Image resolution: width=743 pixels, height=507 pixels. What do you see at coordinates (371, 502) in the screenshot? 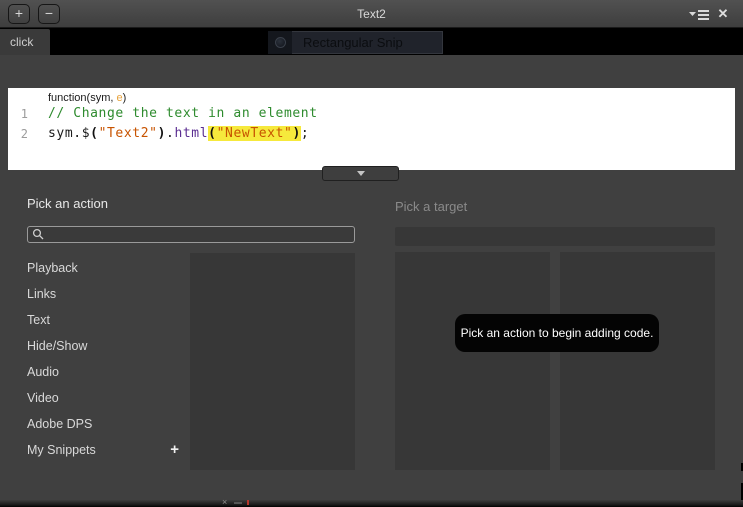
I see `bottom-window-strip: ×` at bounding box center [371, 502].